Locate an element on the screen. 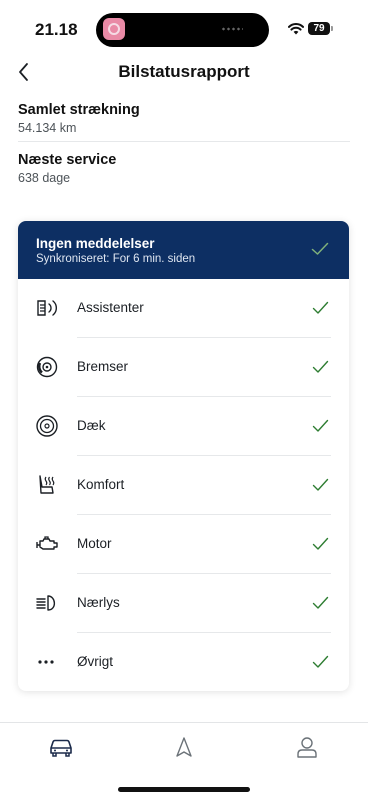  item-label: Bremser is located at coordinates (103, 366).